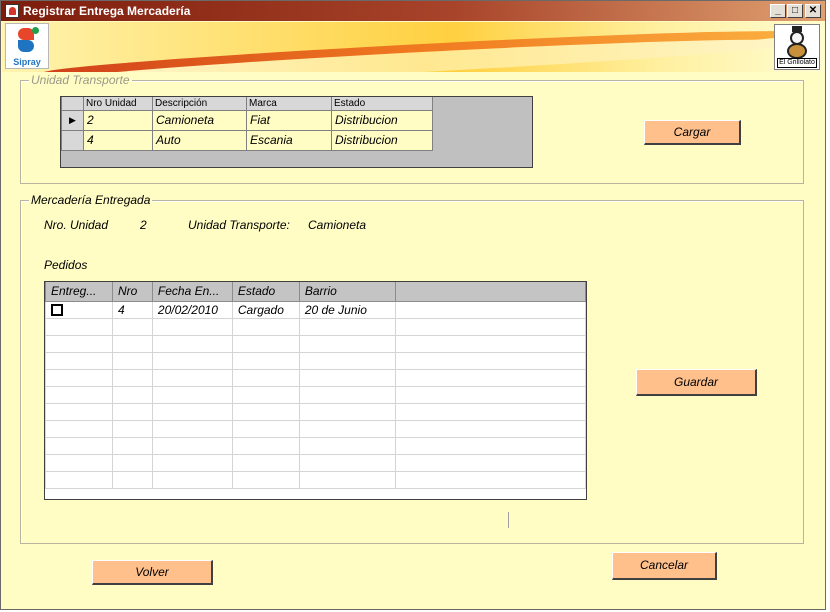 The height and width of the screenshot is (612, 830). I want to click on row-indicator-icon: ▶, so click(72, 120).